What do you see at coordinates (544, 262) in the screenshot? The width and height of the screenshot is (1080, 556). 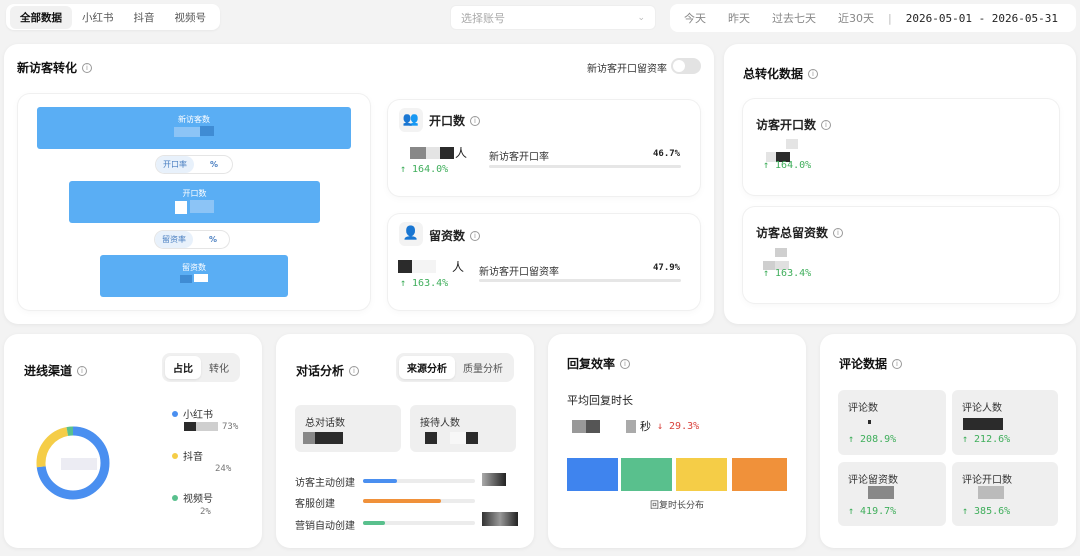 I see `lead-count-card: 👤 留资数 i 人 ↑ 163.4% 新访客开口留资率 47.9%` at bounding box center [544, 262].